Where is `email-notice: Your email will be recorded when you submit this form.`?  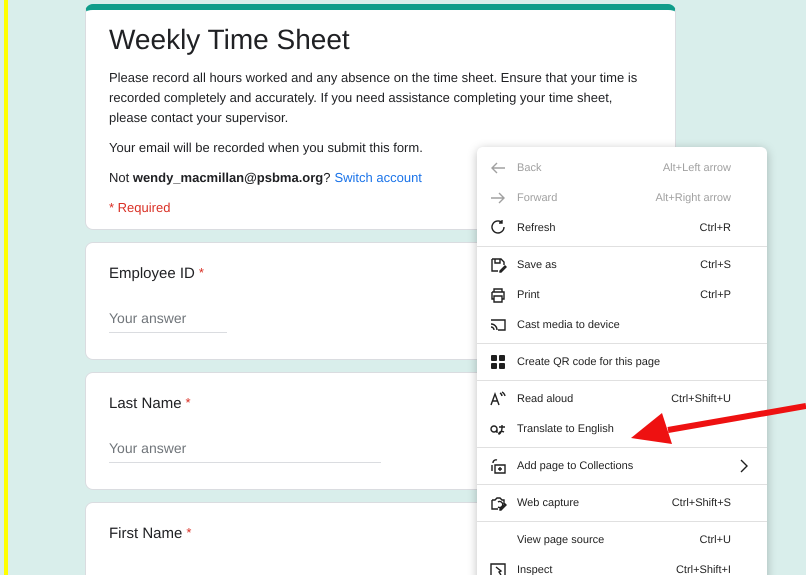
email-notice: Your email will be recorded when you submit this form. is located at coordinates (266, 148).